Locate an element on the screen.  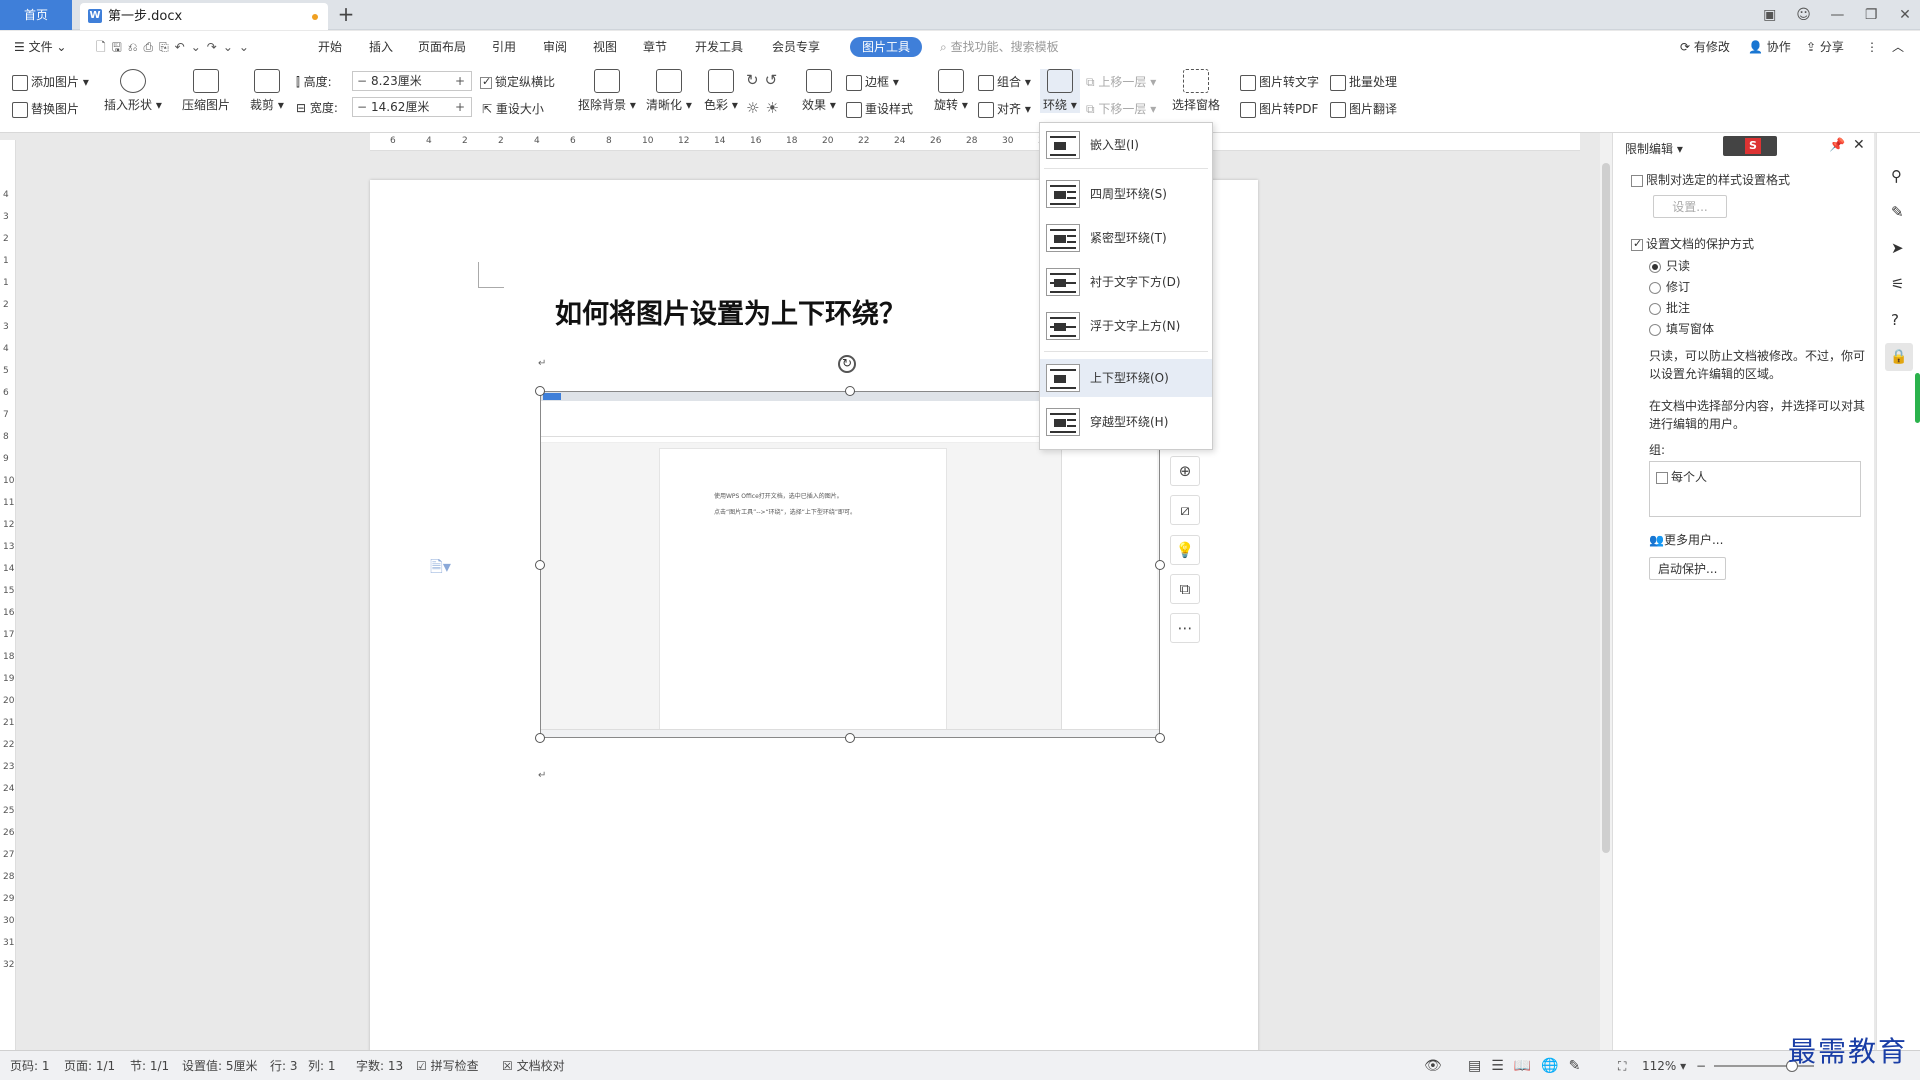
proofread-button: ☒ 文档校对 is located at coordinates (533, 1065).